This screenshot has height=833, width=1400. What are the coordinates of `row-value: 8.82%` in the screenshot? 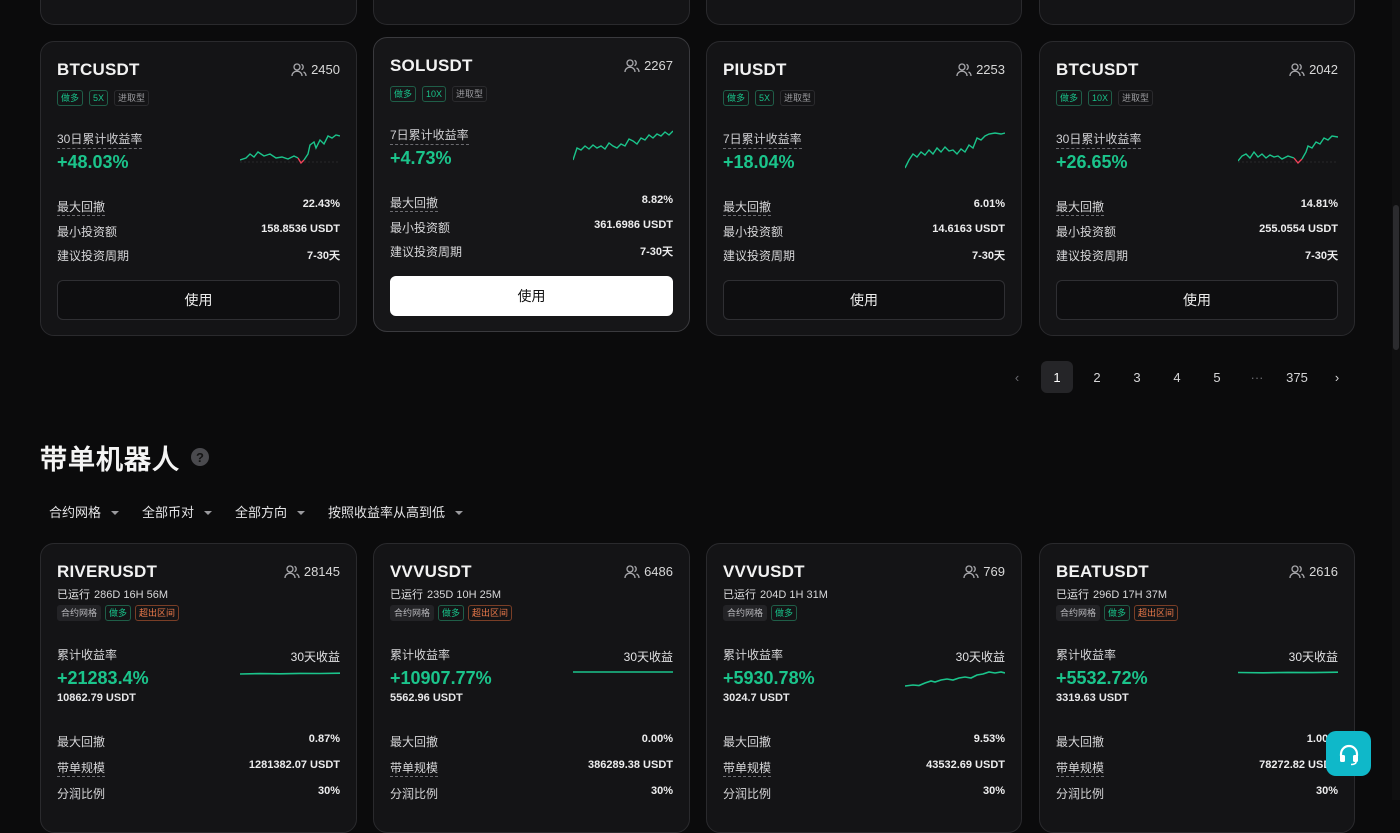 It's located at (657, 200).